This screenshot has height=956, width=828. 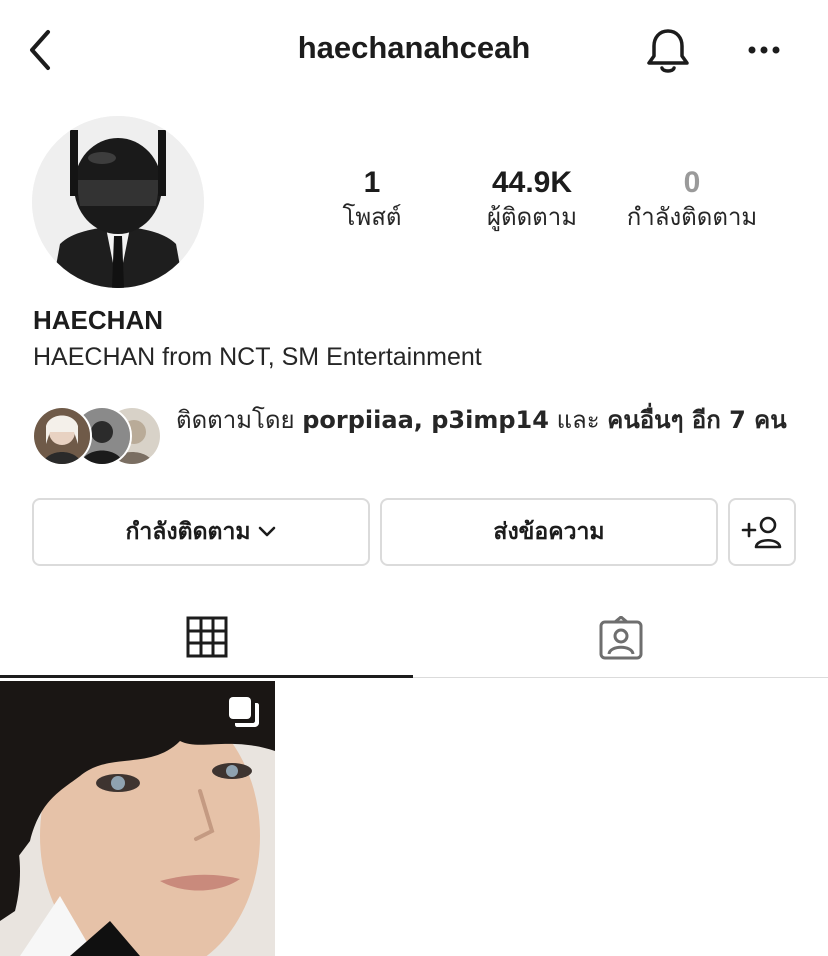 What do you see at coordinates (257, 357) in the screenshot?
I see `profile-bio: HAECHAN from NCT, SM Entertainment` at bounding box center [257, 357].